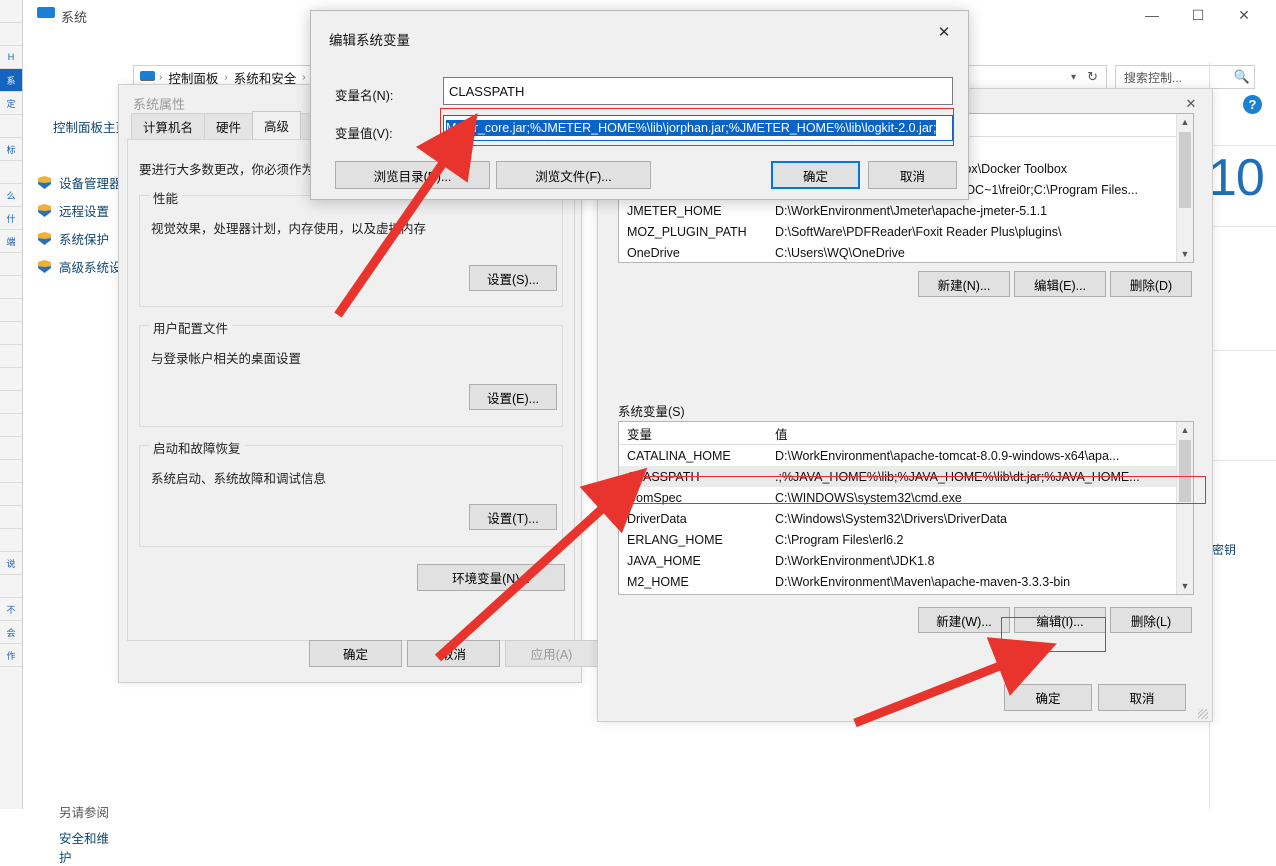 This screenshot has height=866, width=1276. What do you see at coordinates (11, 241) in the screenshot?
I see `background-cell: 端` at bounding box center [11, 241].